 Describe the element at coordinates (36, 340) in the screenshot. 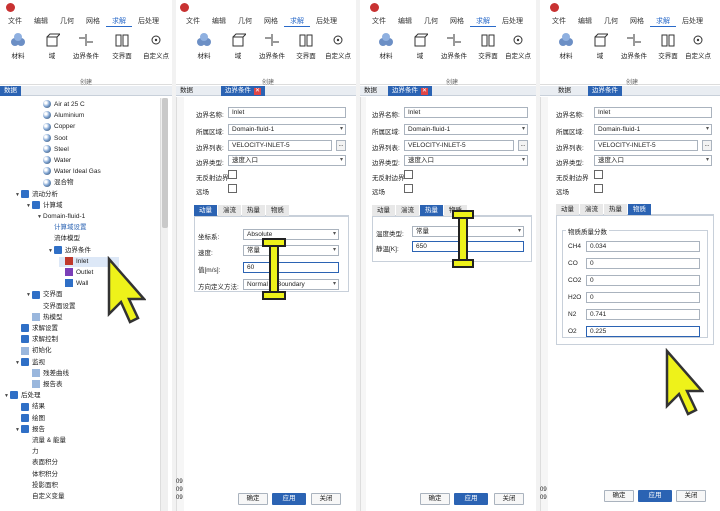

I see `tree-item: 求解控制` at that location.